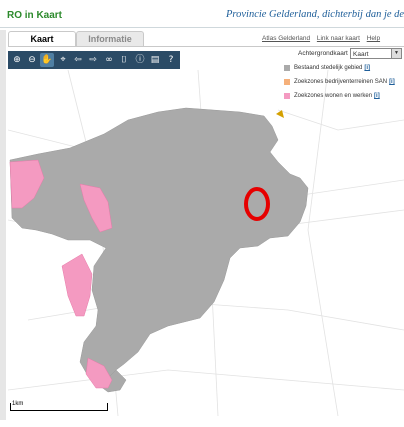 The image size is (404, 427). I want to click on forward-arrow-icon: ⇨, so click(93, 60).